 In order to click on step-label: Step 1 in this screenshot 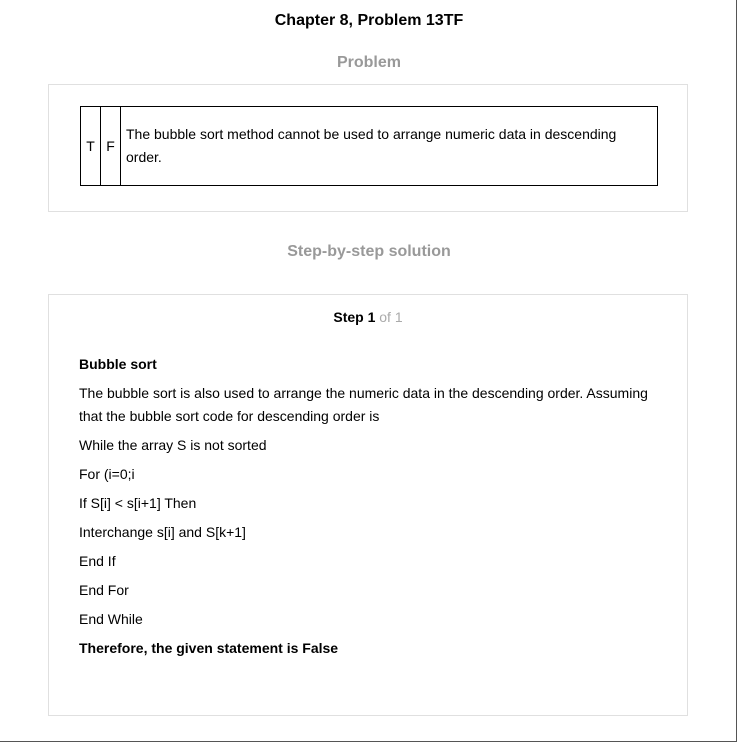, I will do `click(354, 317)`.